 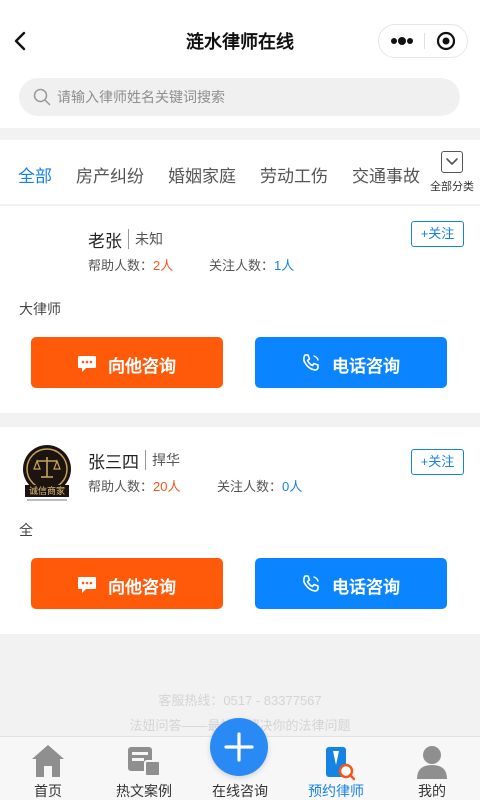 What do you see at coordinates (162, 460) in the screenshot?
I see `lawyer-firm: 捍华` at bounding box center [162, 460].